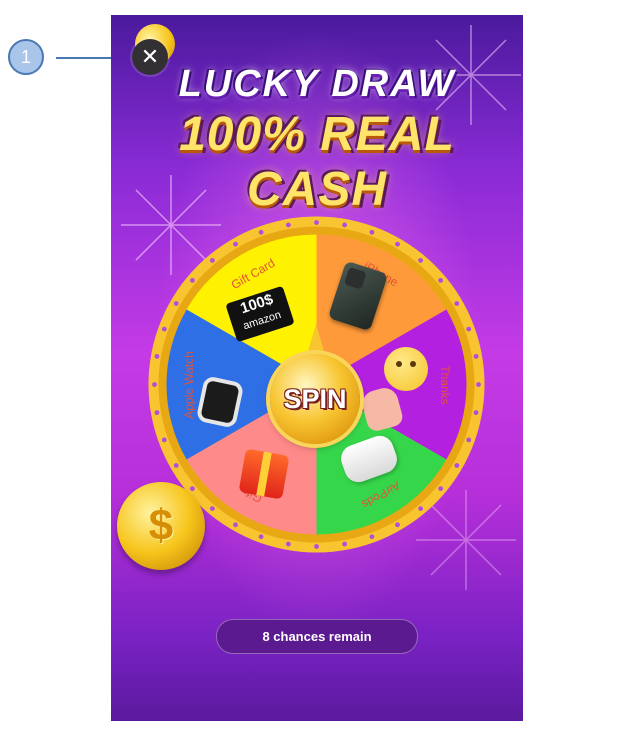 Image resolution: width=635 pixels, height=736 pixels. I want to click on dollar-coin-icon: $, so click(161, 526).